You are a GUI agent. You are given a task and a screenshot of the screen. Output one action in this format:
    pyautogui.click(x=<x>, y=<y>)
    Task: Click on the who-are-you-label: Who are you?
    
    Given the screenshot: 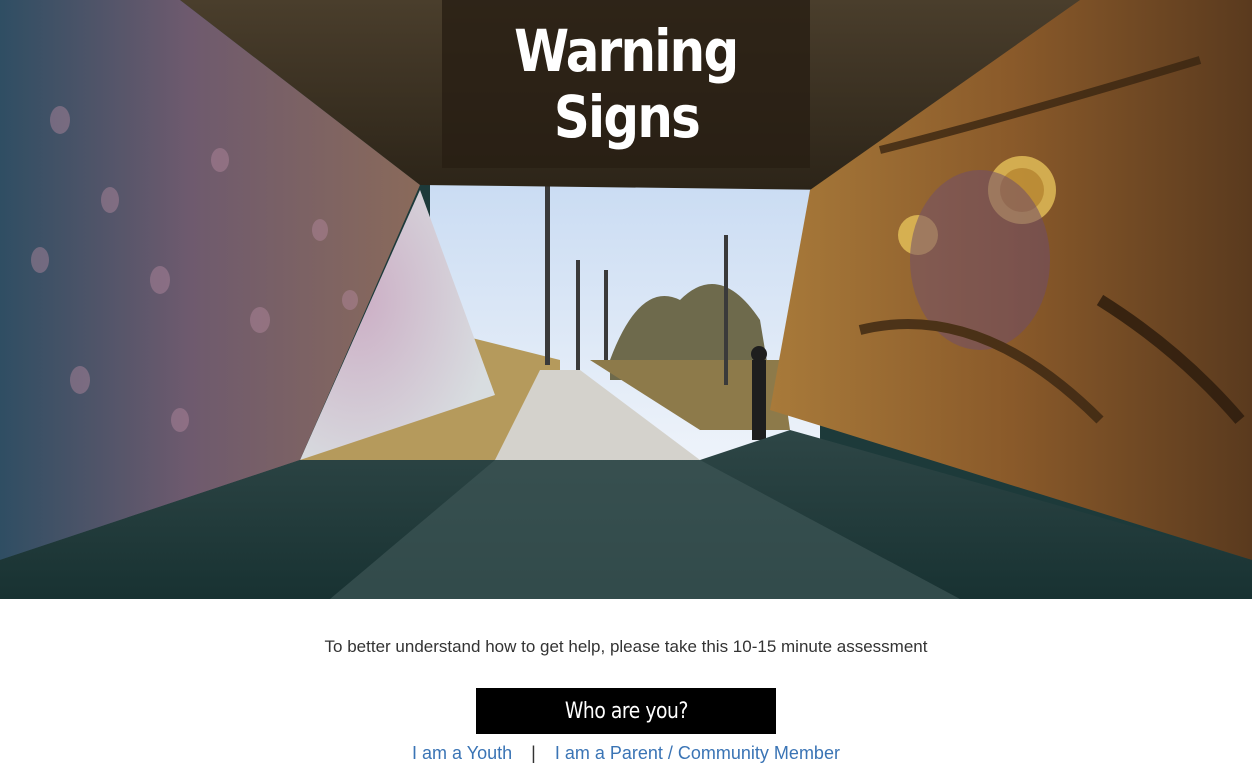 What is the action you would take?
    pyautogui.click(x=626, y=711)
    